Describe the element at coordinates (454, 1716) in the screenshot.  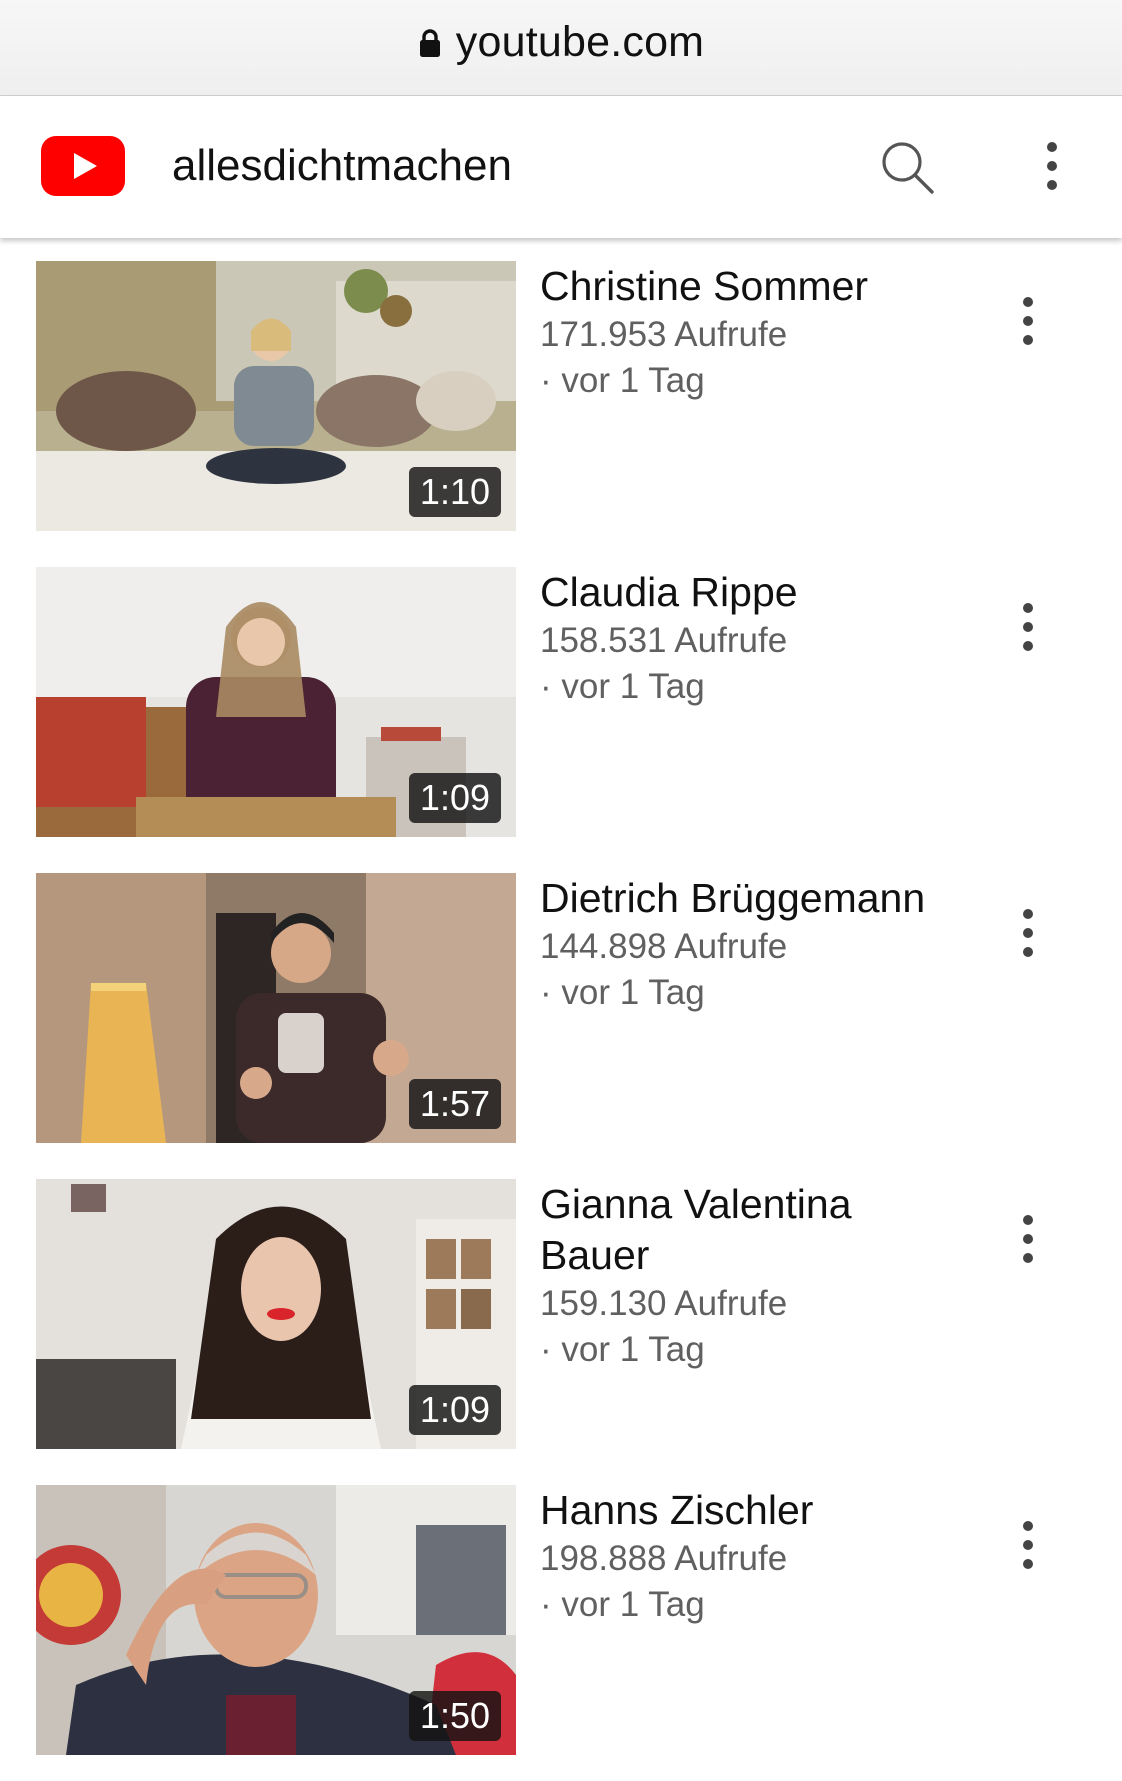
I see `video-duration: 1:50` at that location.